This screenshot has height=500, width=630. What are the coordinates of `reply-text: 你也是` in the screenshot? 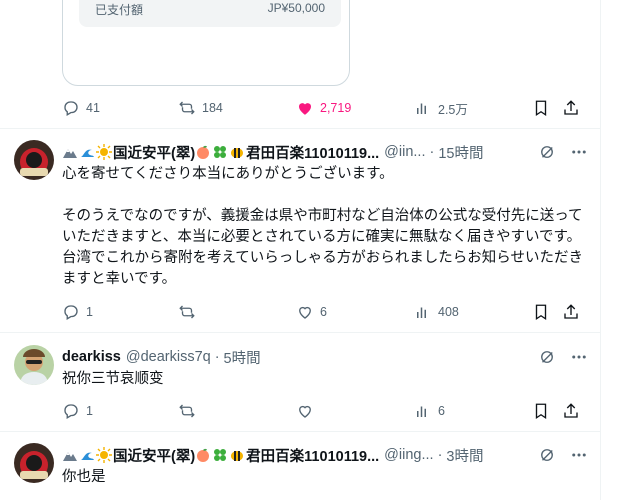 It's located at (84, 477).